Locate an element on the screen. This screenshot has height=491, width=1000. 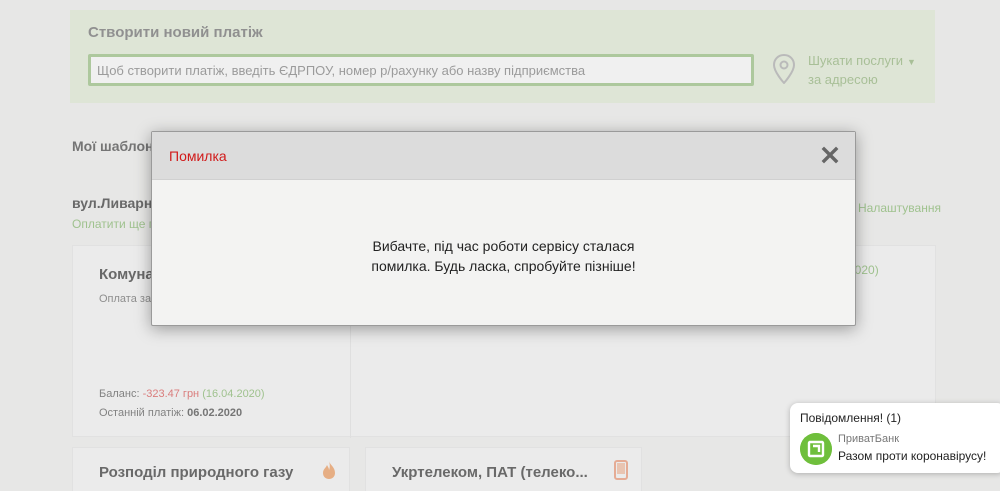
notification-text: Разом проти коронавірусу! is located at coordinates (912, 456).